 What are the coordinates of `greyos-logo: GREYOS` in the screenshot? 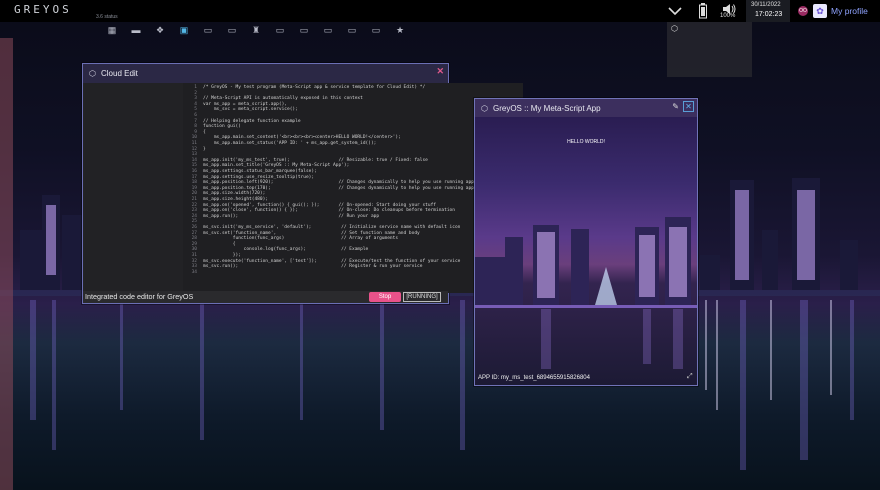 It's located at (43, 9).